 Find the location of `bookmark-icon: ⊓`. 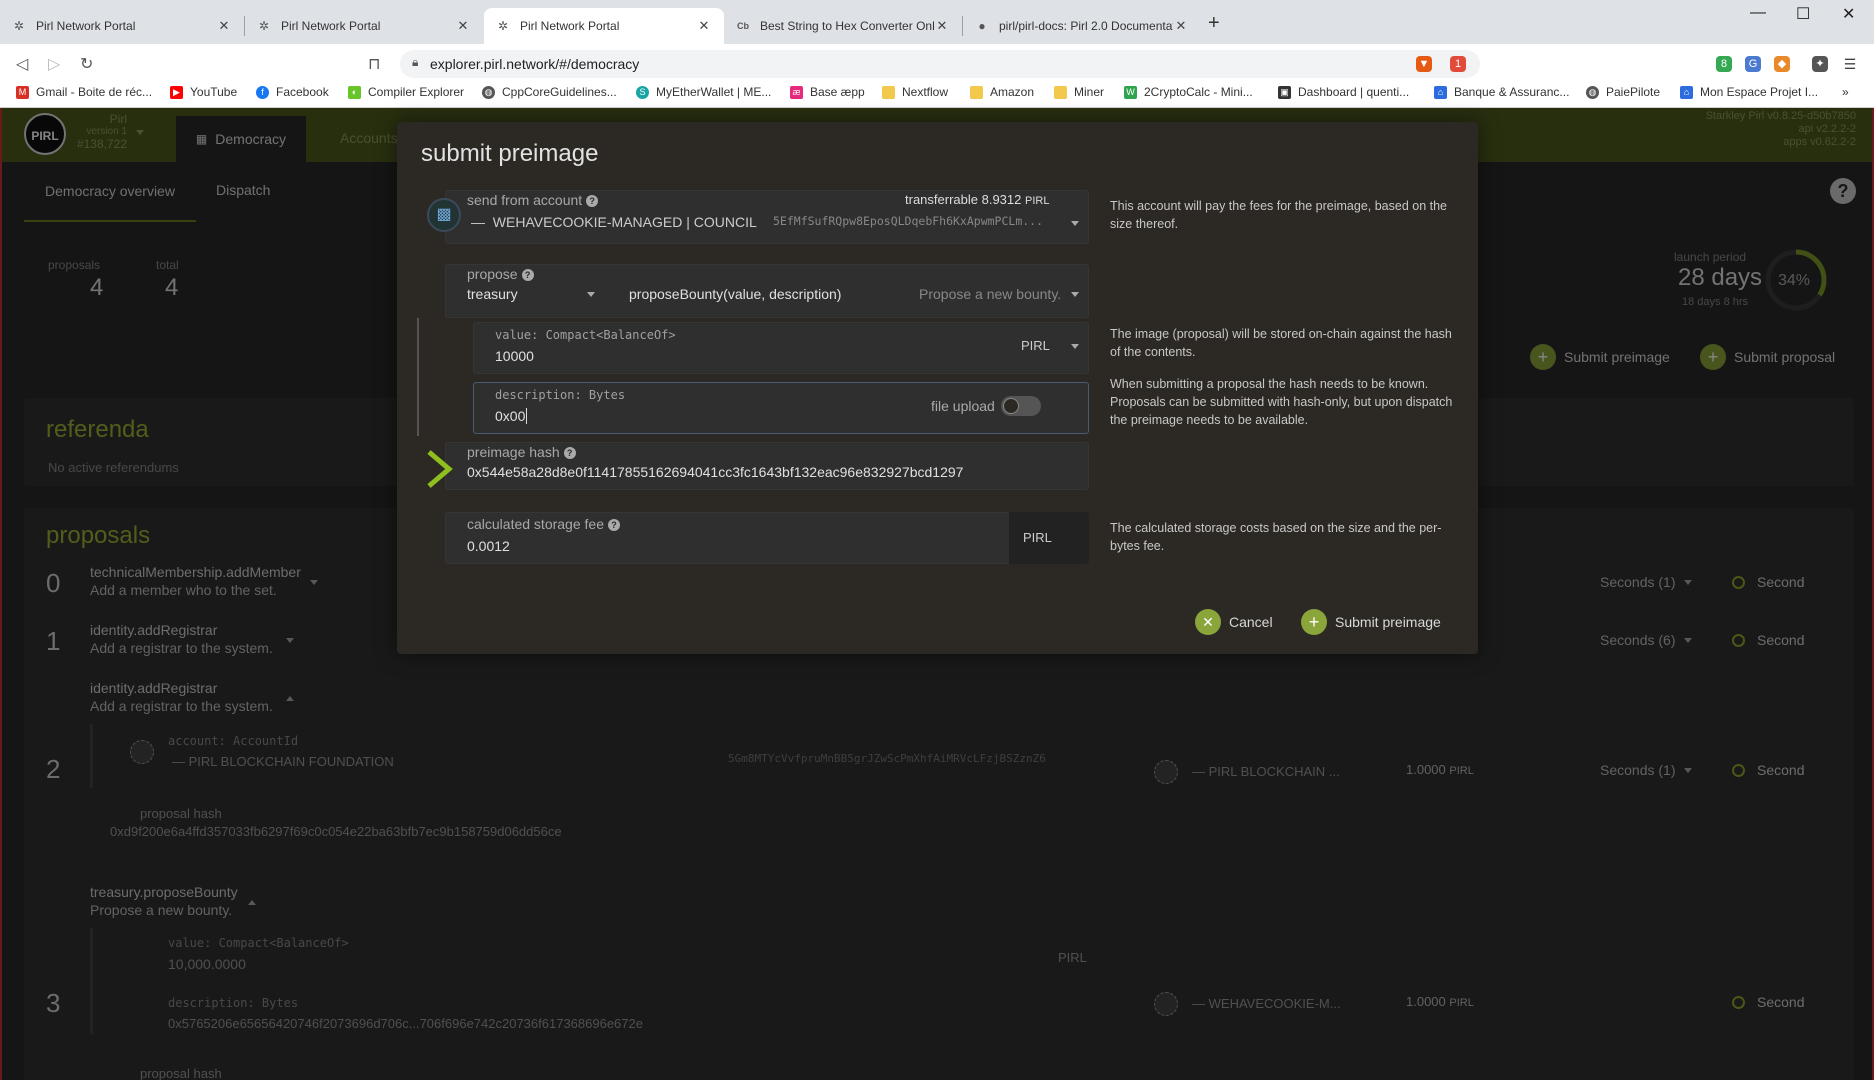

bookmark-icon: ⊓ is located at coordinates (374, 64).